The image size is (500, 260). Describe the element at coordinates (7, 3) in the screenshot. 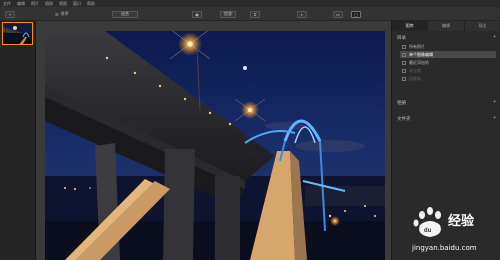

I see `menu-file: 文件` at that location.